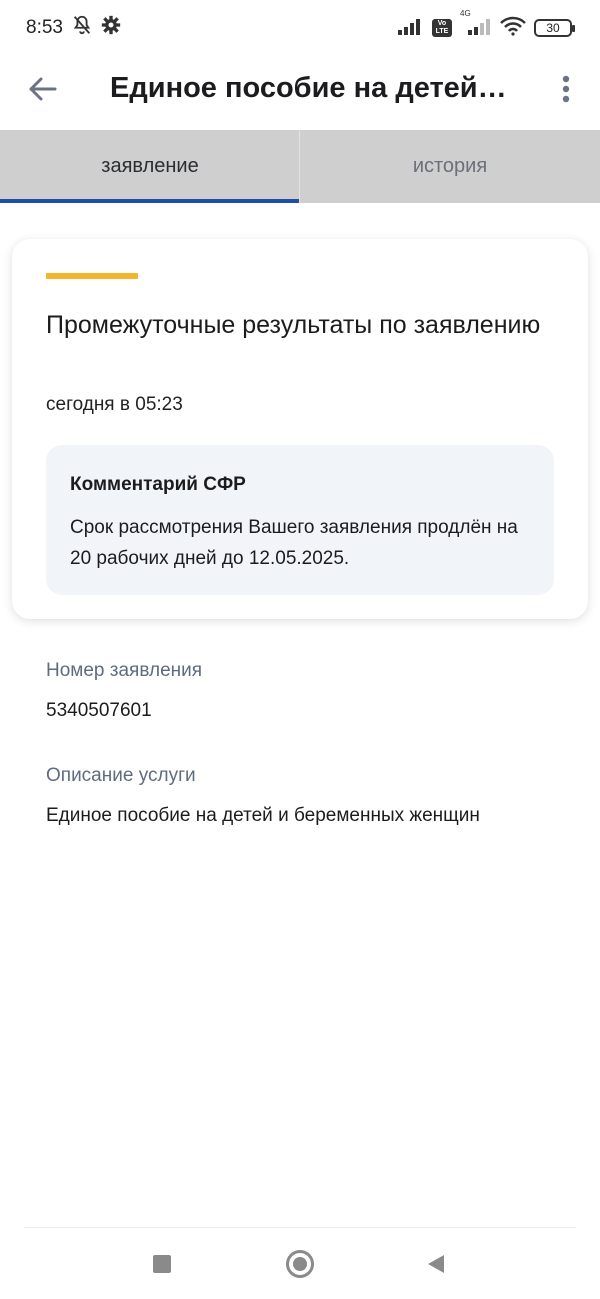 This screenshot has width=600, height=1299. Describe the element at coordinates (442, 28) in the screenshot. I see `volte-icon: Vo LTE` at that location.